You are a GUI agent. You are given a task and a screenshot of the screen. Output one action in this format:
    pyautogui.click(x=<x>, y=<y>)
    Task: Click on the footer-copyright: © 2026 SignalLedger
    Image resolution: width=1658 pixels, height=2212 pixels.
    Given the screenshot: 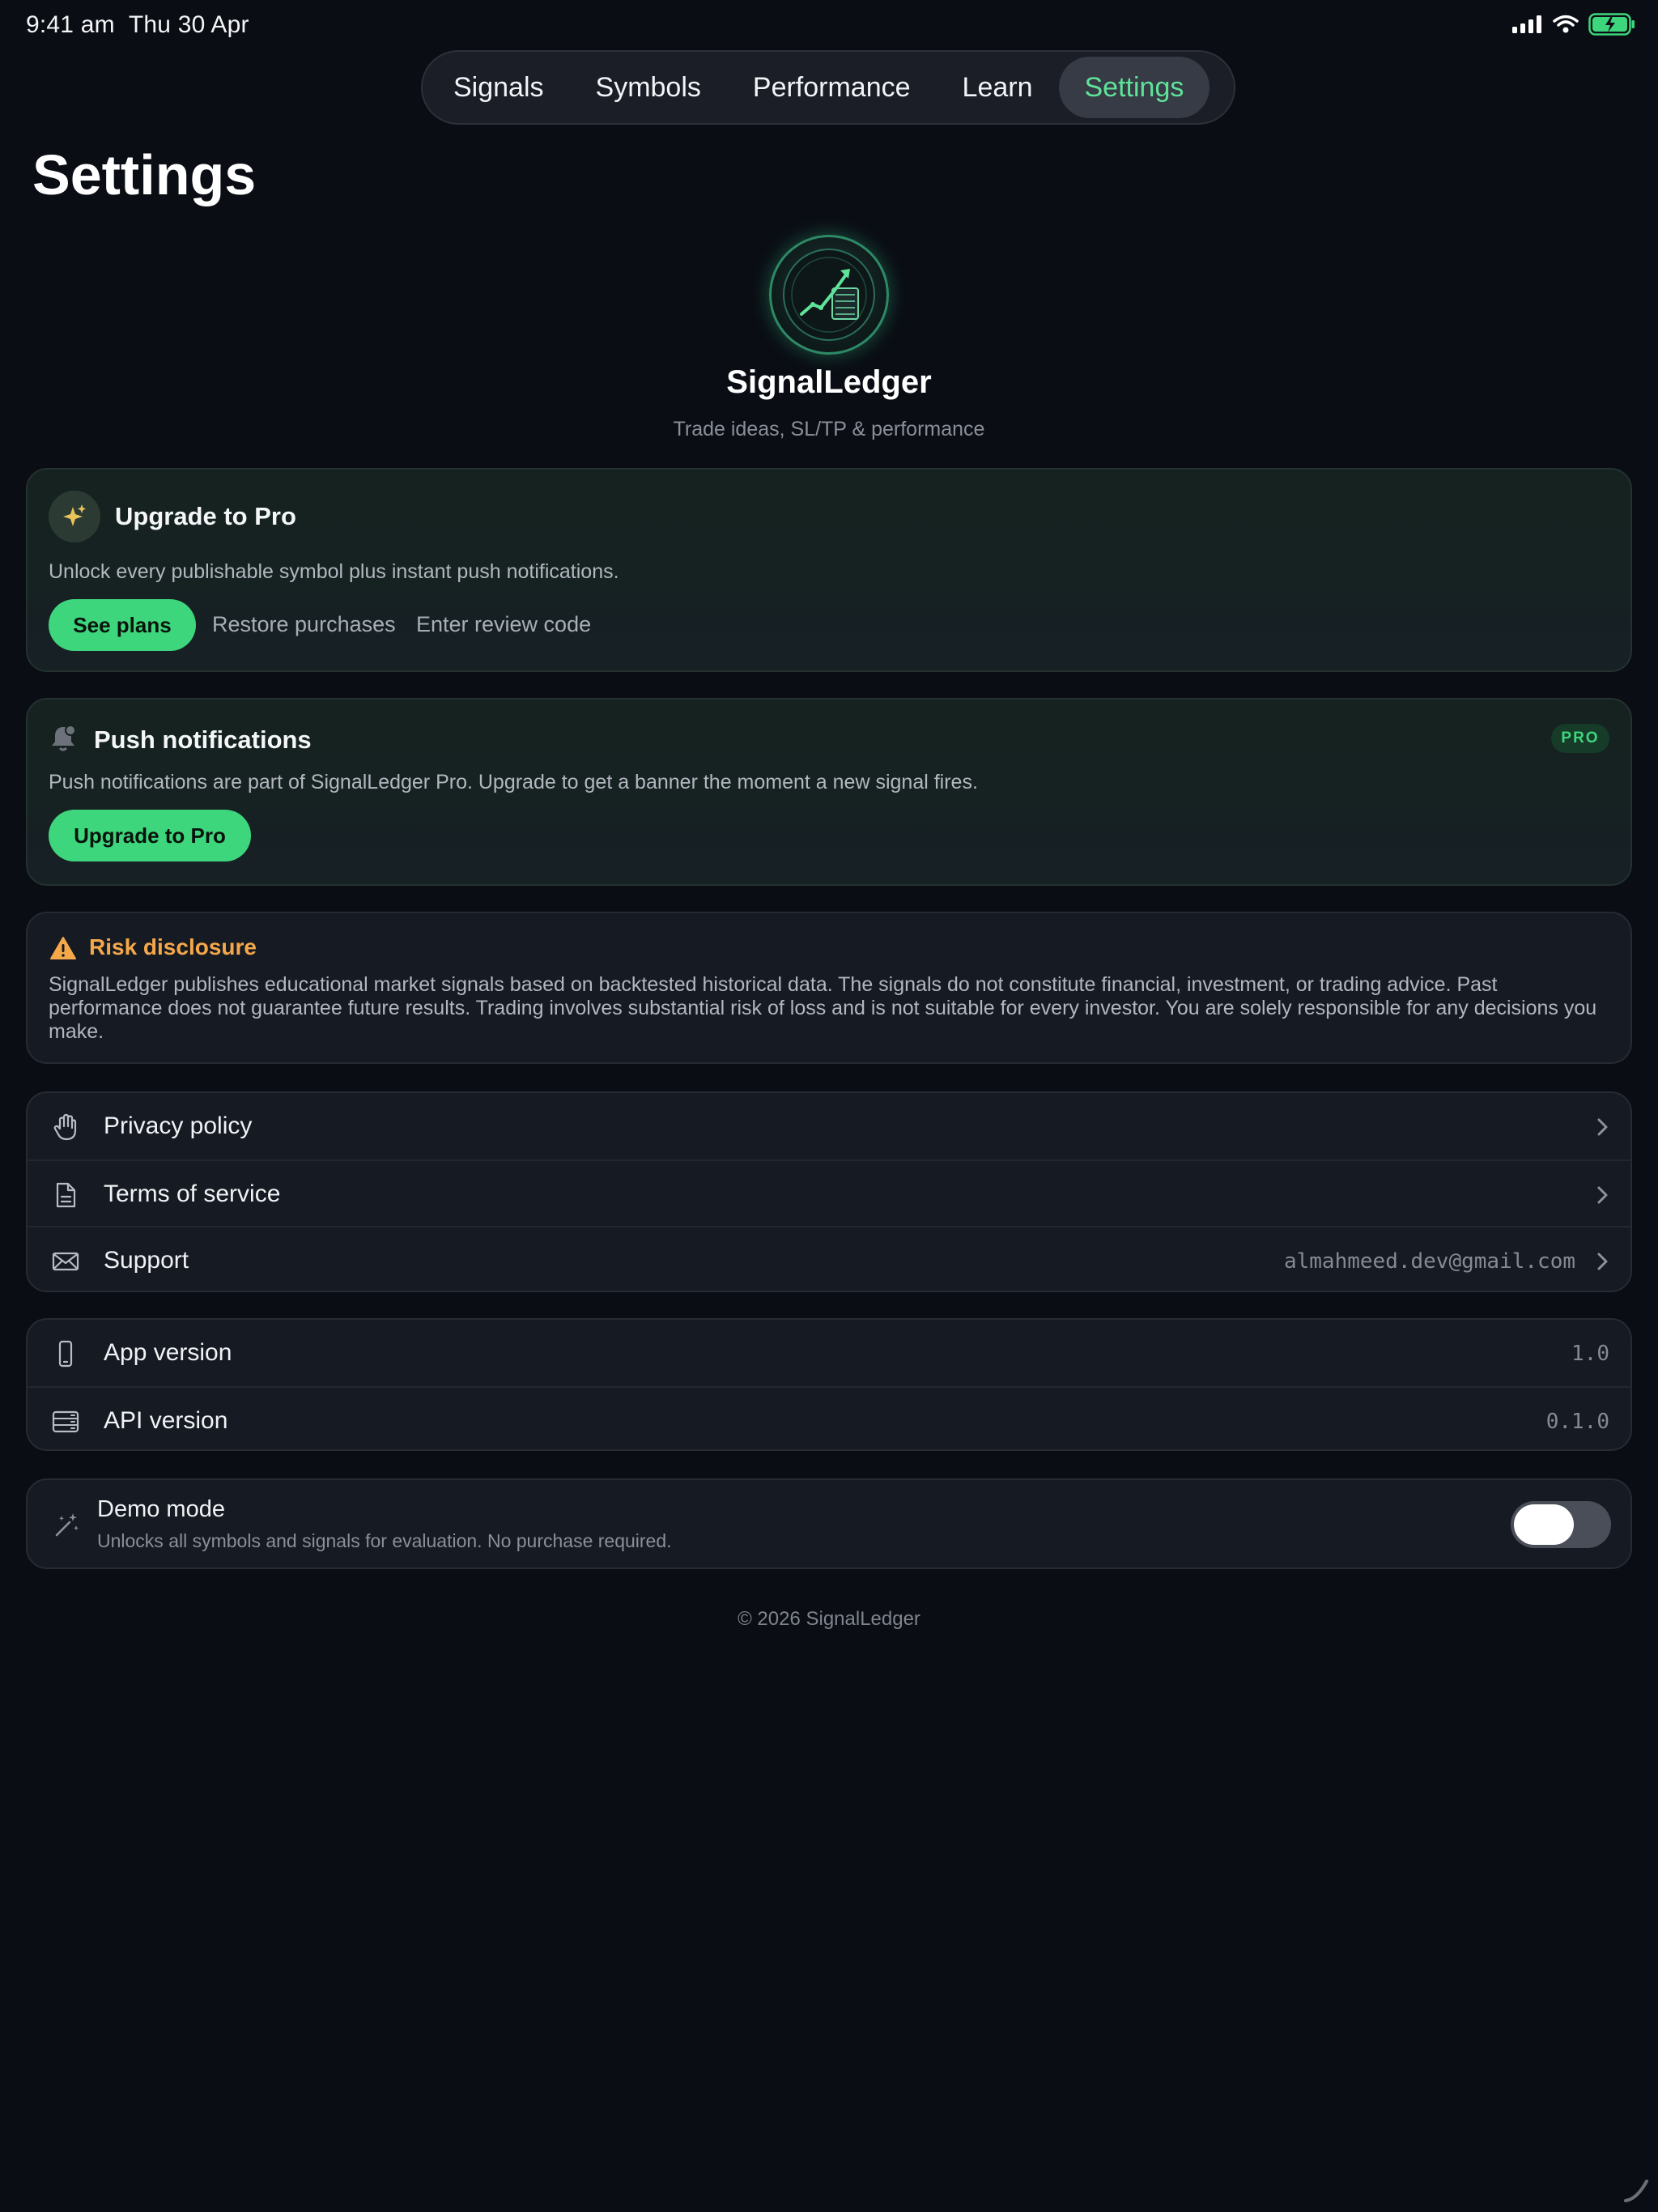 What is the action you would take?
    pyautogui.click(x=829, y=1619)
    